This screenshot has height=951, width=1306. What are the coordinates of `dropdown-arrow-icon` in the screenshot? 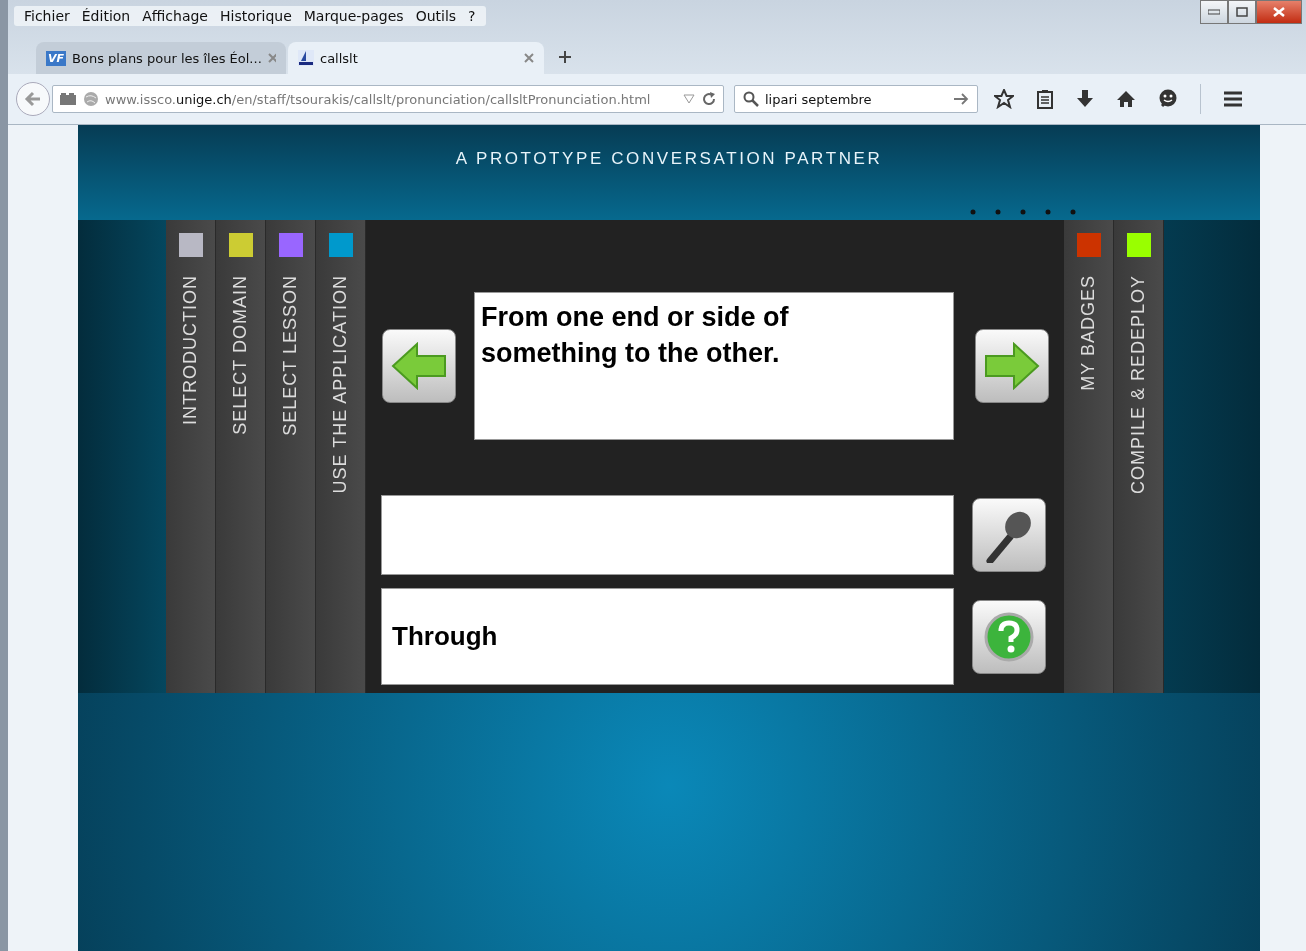 It's located at (689, 99).